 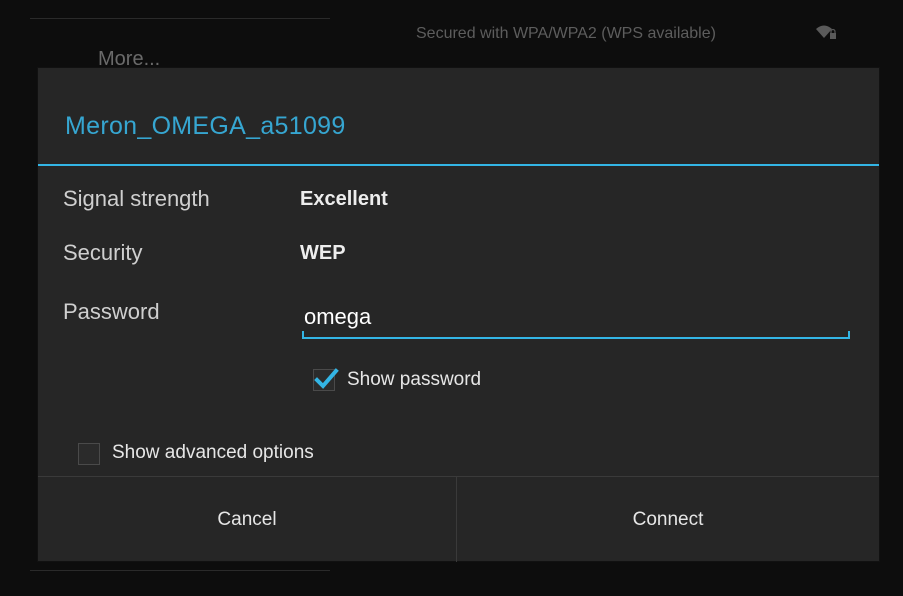 What do you see at coordinates (89, 454) in the screenshot?
I see `show-advanced-options-checkbox` at bounding box center [89, 454].